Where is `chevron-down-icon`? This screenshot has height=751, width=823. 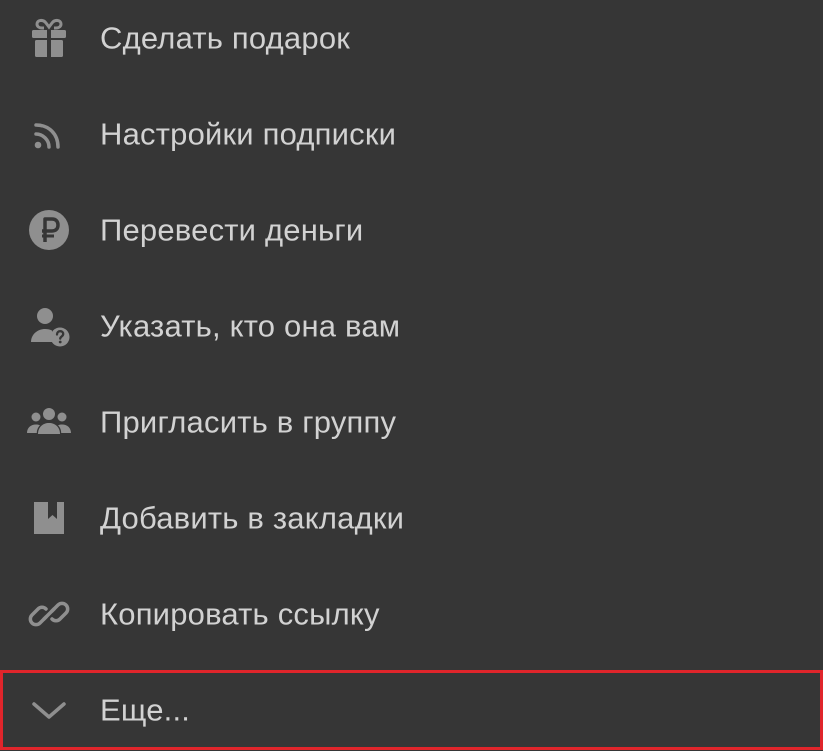
chevron-down-icon is located at coordinates (49, 710).